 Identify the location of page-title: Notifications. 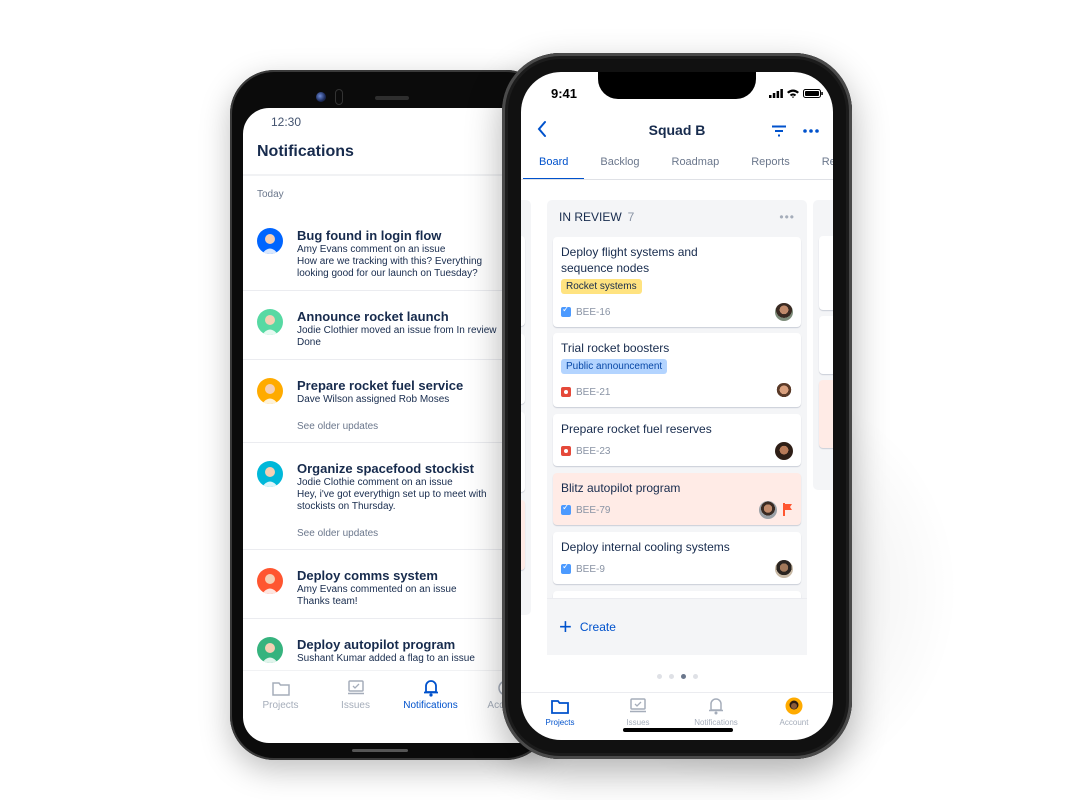
(393, 156).